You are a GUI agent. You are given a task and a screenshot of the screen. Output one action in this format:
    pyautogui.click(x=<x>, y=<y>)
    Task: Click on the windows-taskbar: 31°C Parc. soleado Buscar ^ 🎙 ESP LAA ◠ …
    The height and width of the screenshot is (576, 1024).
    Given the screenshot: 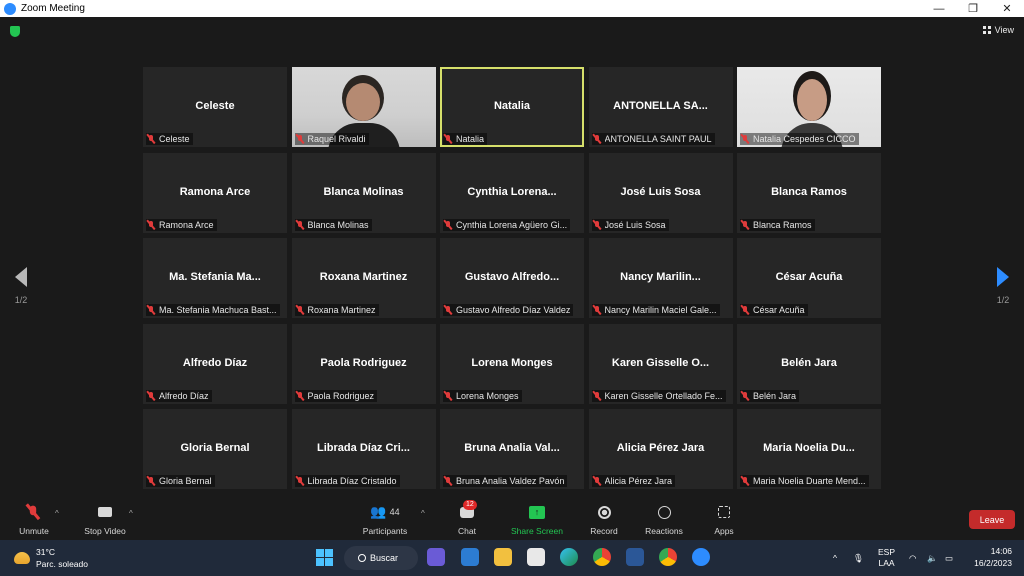 What is the action you would take?
    pyautogui.click(x=512, y=558)
    